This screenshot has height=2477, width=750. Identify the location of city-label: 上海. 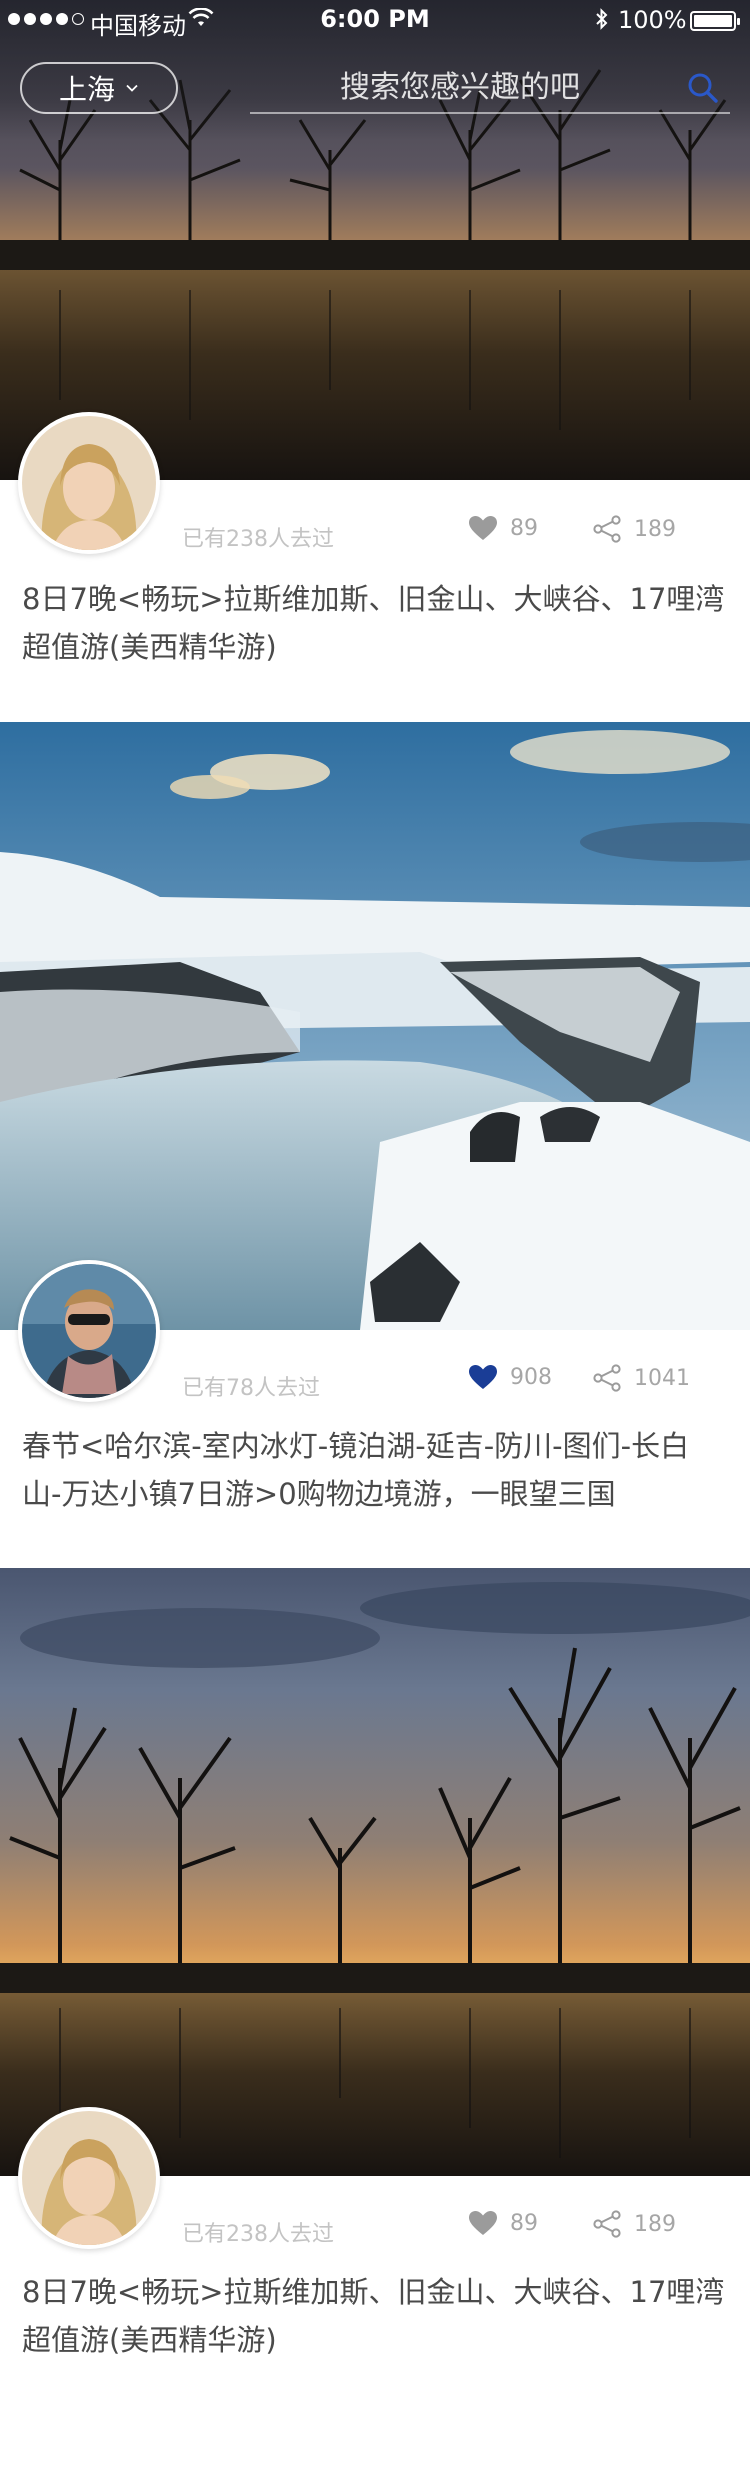
(86, 89).